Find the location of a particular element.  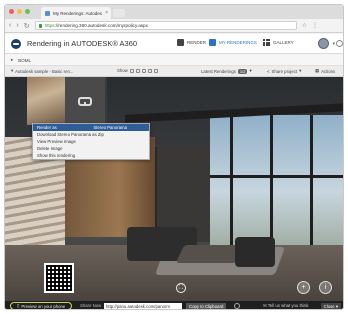

dropdown-caret-icon: ▾ is located at coordinates (12, 70).